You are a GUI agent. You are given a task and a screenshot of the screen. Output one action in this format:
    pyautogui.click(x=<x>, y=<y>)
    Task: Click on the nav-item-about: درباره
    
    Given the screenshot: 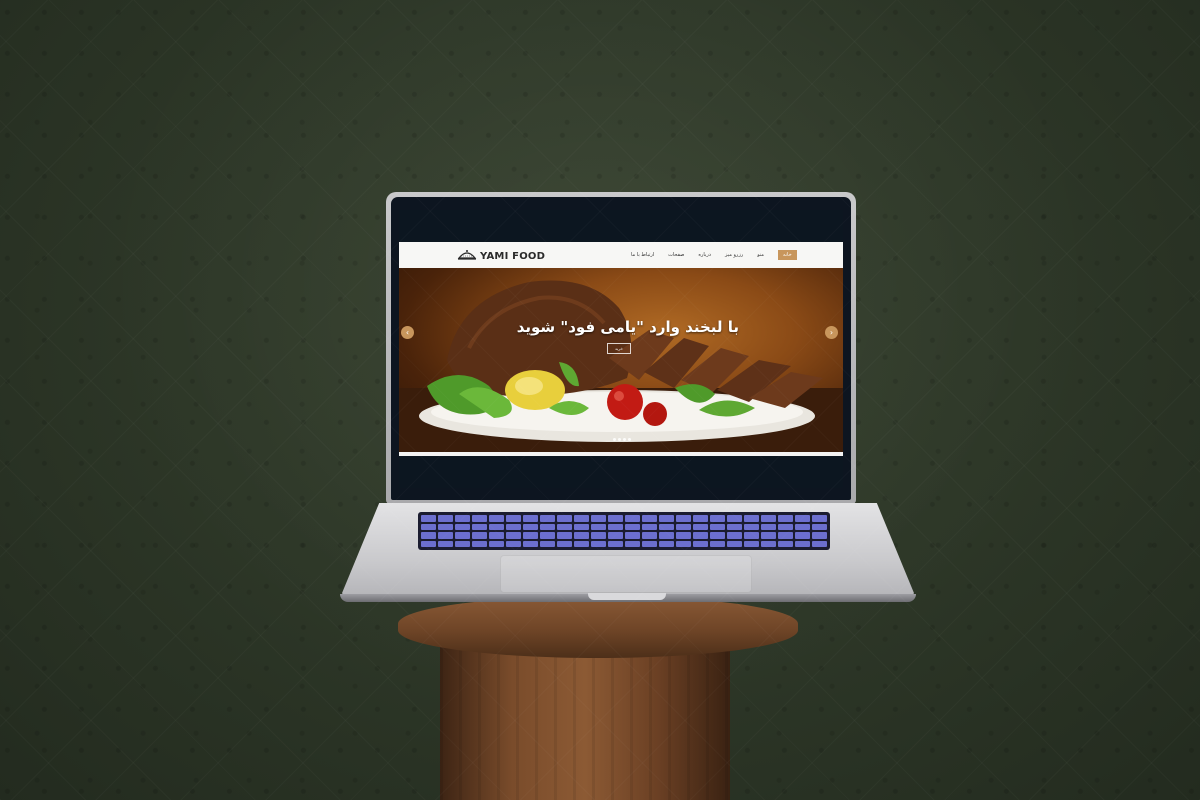 What is the action you would take?
    pyautogui.click(x=704, y=255)
    